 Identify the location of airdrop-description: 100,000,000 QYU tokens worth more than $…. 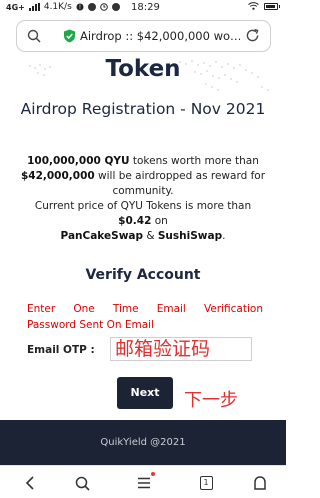
(143, 198).